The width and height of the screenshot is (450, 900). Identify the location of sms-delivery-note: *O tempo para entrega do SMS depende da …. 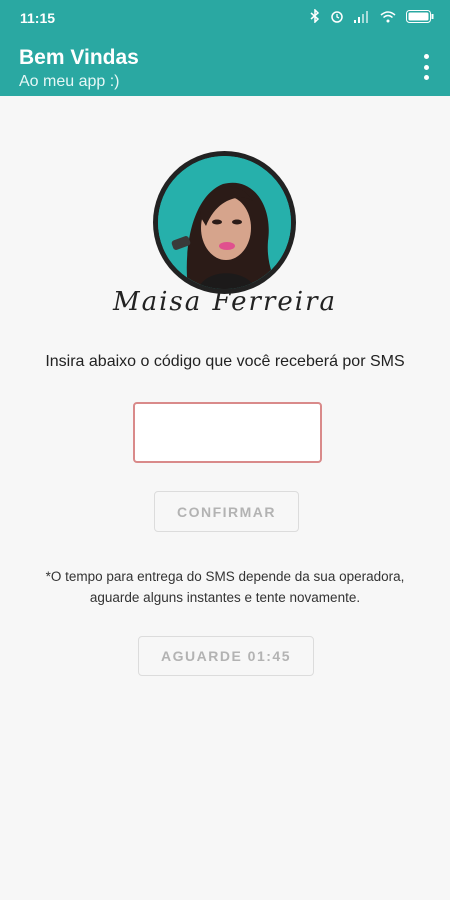
(225, 587).